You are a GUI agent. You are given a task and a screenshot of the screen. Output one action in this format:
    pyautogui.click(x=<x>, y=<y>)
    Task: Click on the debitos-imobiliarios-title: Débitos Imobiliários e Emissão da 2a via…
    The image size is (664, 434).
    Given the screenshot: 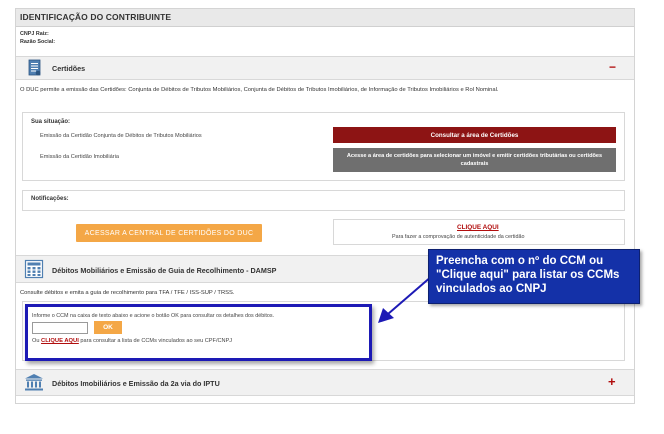 What is the action you would take?
    pyautogui.click(x=136, y=383)
    